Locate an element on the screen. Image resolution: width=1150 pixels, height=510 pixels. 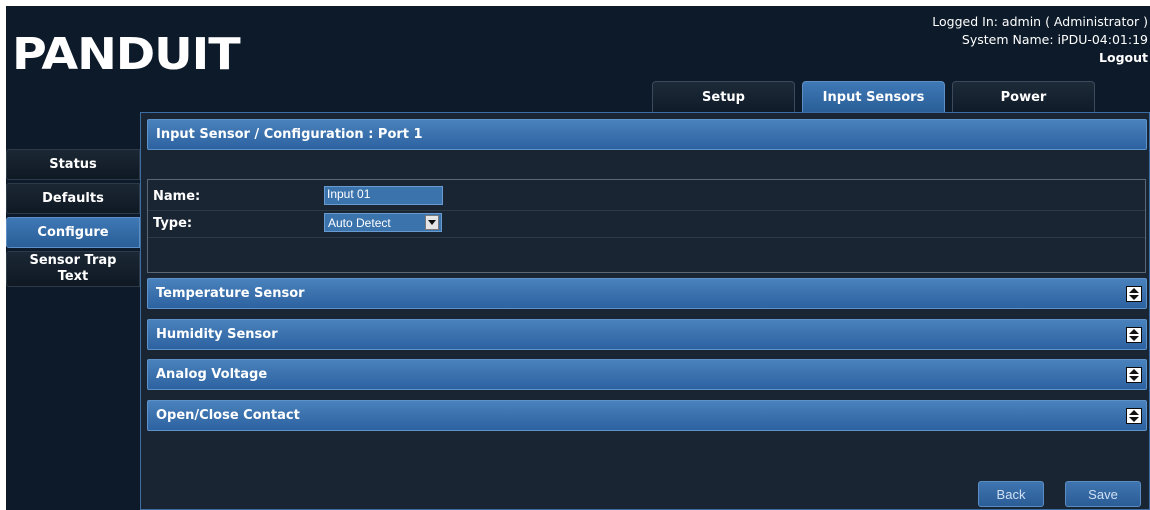
sidebar-item-configure: Configure is located at coordinates (73, 232).